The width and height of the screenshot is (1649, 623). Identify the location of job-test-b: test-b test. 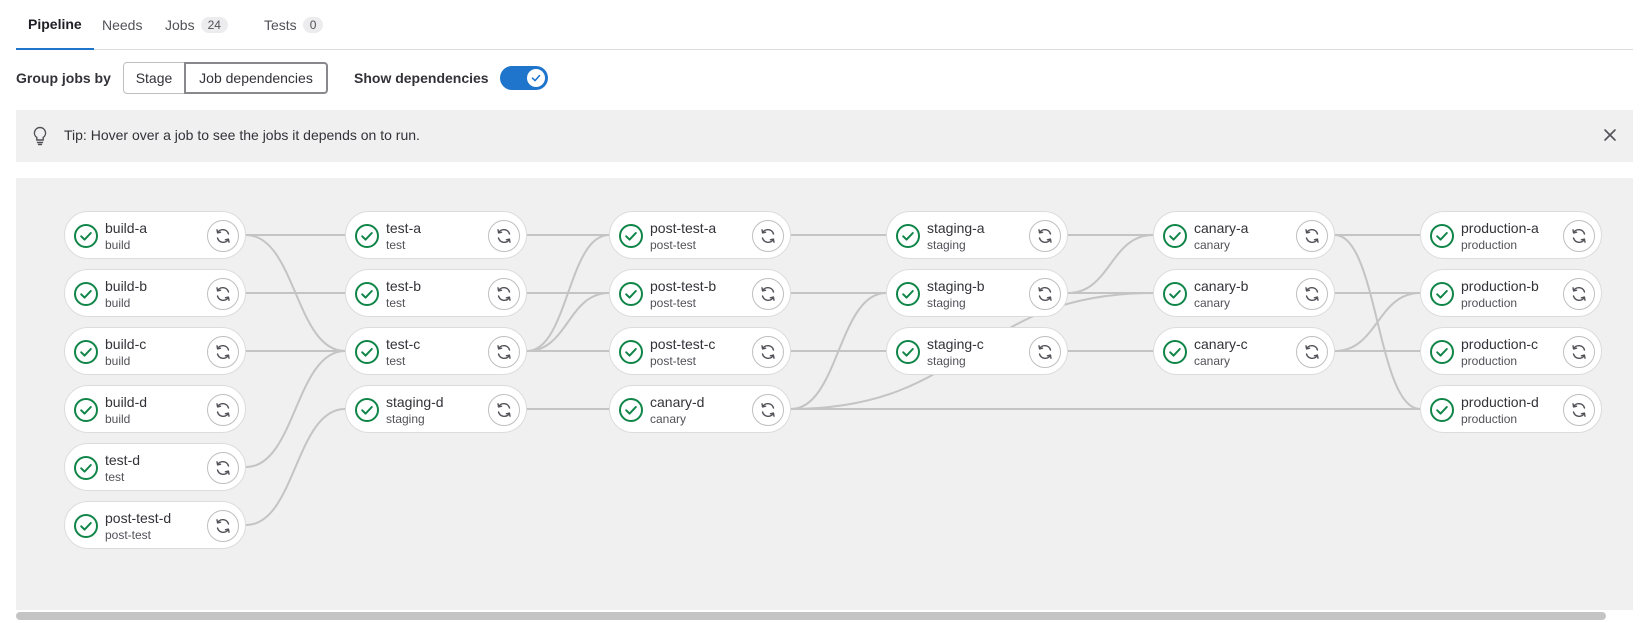
(436, 293).